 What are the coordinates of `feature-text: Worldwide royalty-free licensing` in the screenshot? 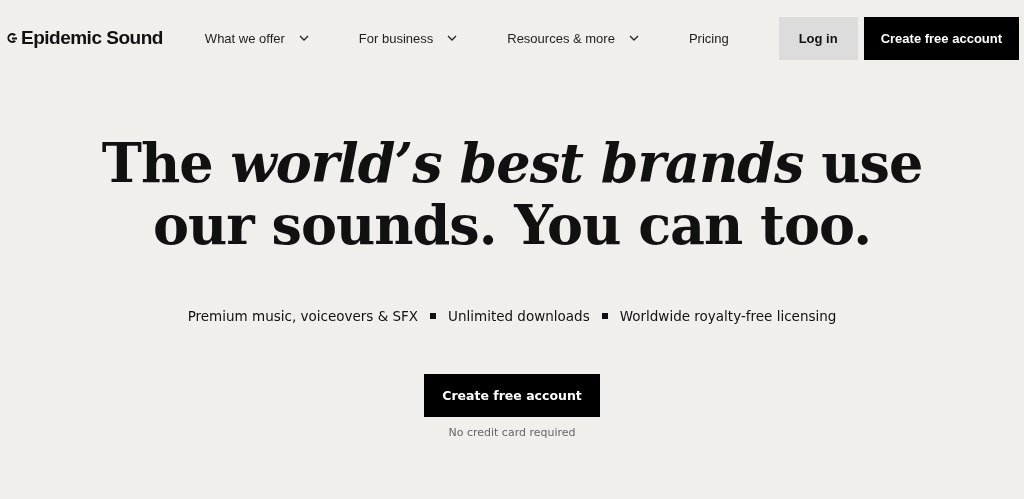 It's located at (728, 316).